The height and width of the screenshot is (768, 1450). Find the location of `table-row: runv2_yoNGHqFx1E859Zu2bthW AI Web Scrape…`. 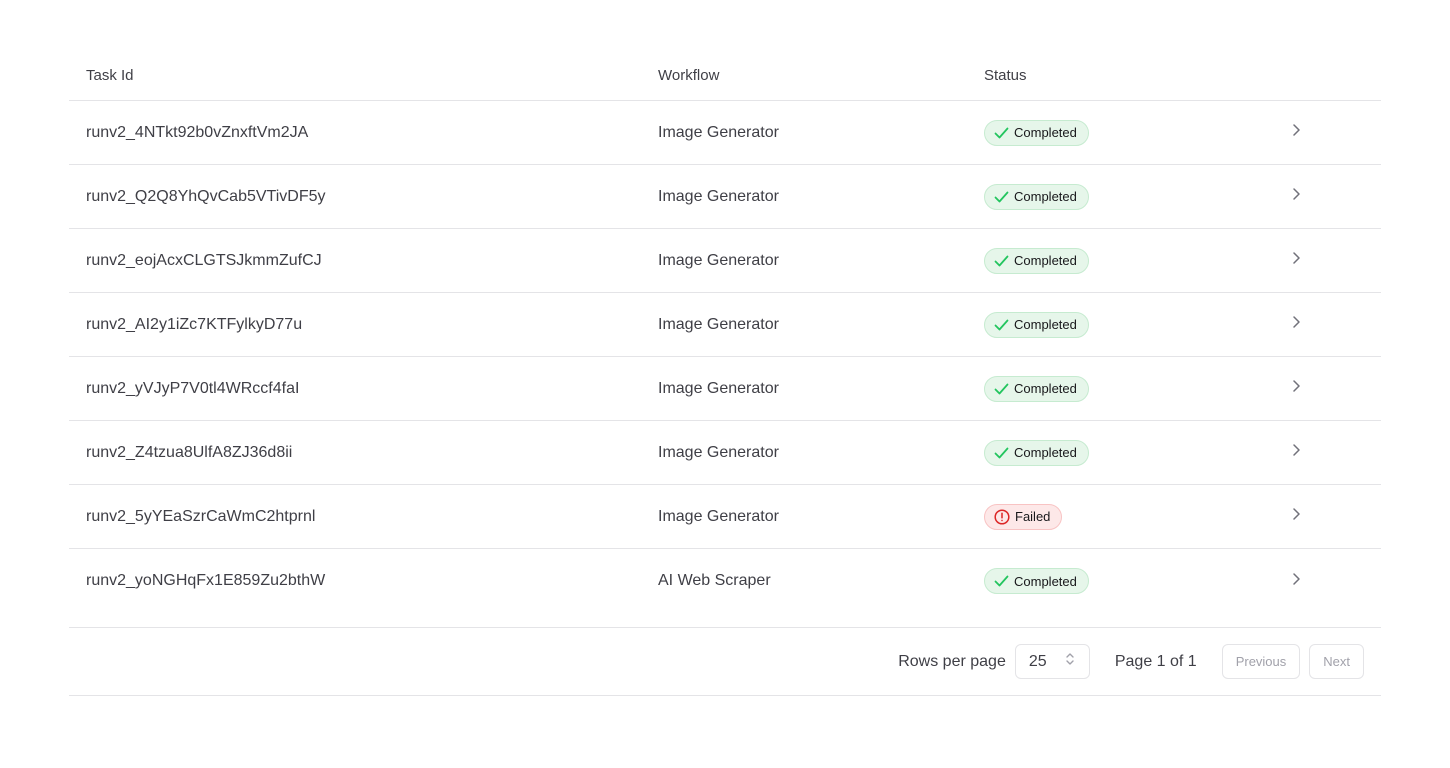

table-row: runv2_yoNGHqFx1E859Zu2bthW AI Web Scrape… is located at coordinates (725, 581).